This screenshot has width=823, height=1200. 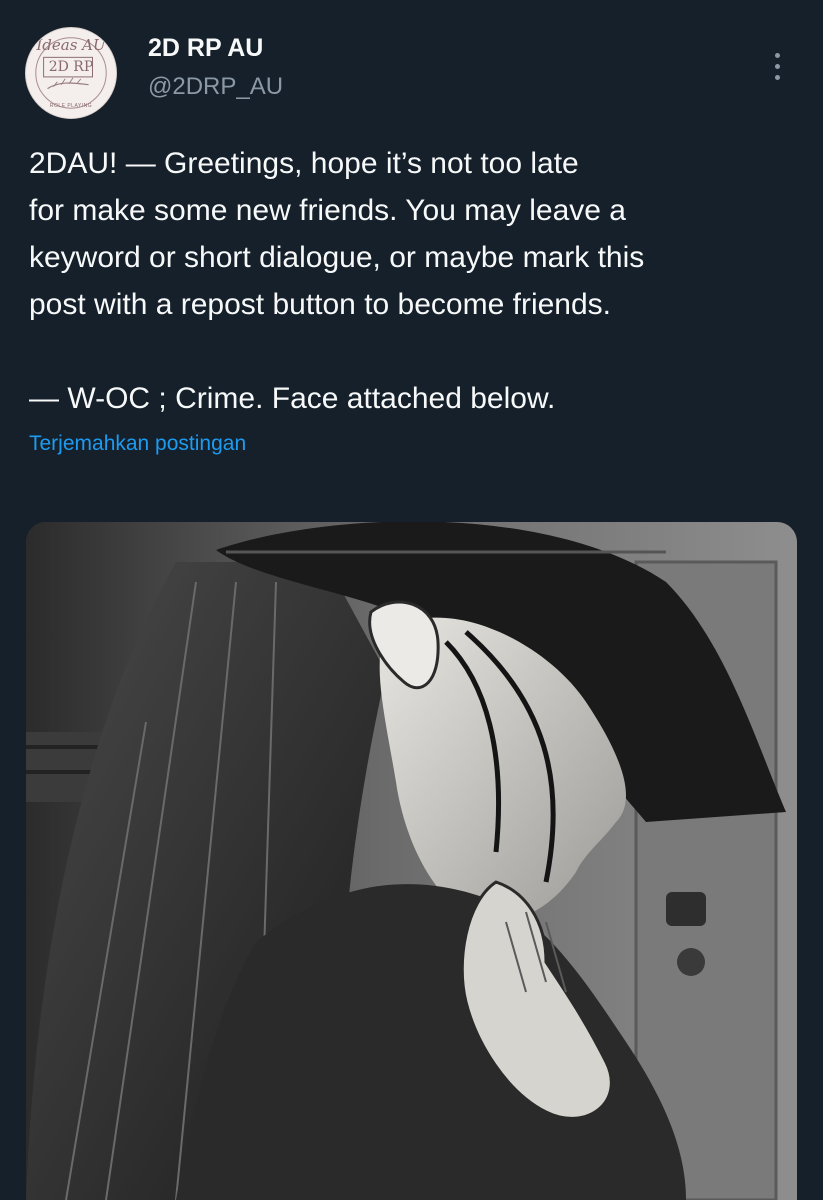 What do you see at coordinates (292, 398) in the screenshot?
I see `post-line-signature: — W-OC ; Crime. Face attached below.` at bounding box center [292, 398].